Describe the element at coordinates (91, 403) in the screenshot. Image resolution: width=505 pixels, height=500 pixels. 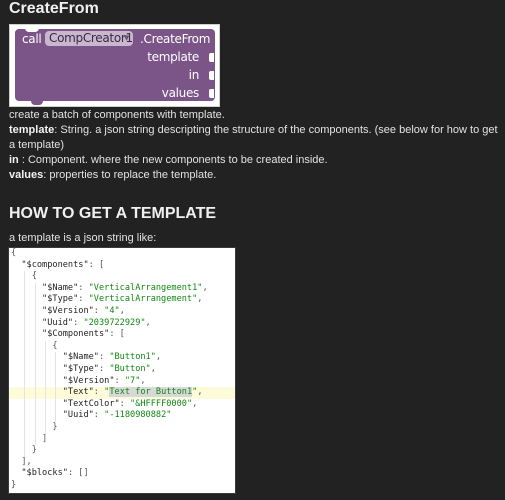
I see `json-key: "TextColor"` at that location.